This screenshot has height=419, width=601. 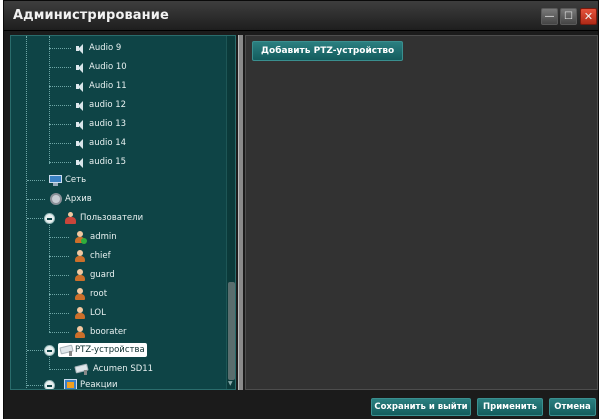 I want to click on scroll-down-arrow-icon: ▼, so click(x=231, y=384).